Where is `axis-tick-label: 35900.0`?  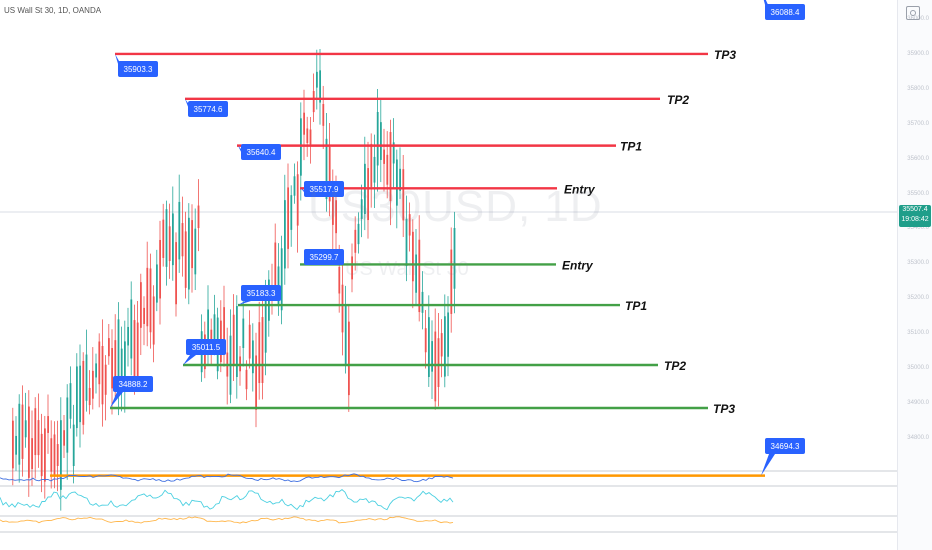
axis-tick-label: 35900.0 is located at coordinates (918, 54).